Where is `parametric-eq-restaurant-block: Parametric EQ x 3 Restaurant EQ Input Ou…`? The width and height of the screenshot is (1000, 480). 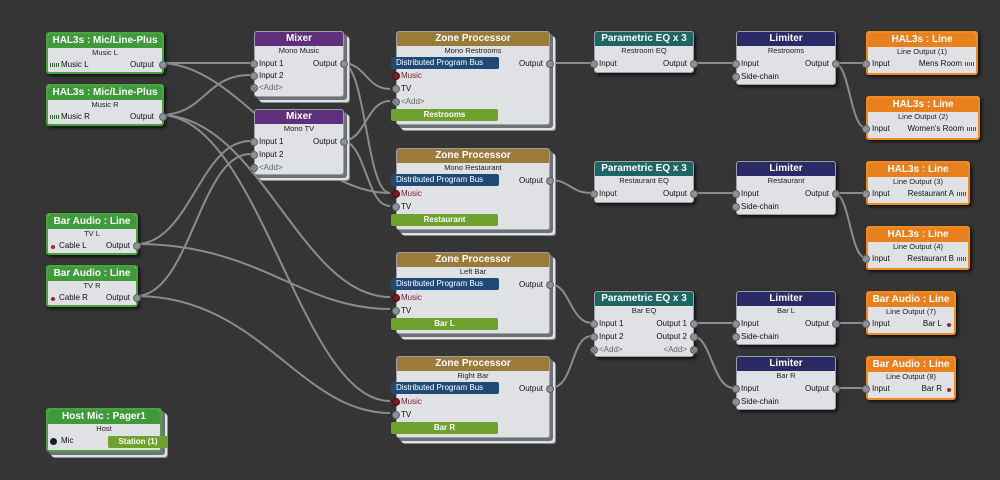 parametric-eq-restaurant-block: Parametric EQ x 3 Restaurant EQ Input Ou… is located at coordinates (644, 182).